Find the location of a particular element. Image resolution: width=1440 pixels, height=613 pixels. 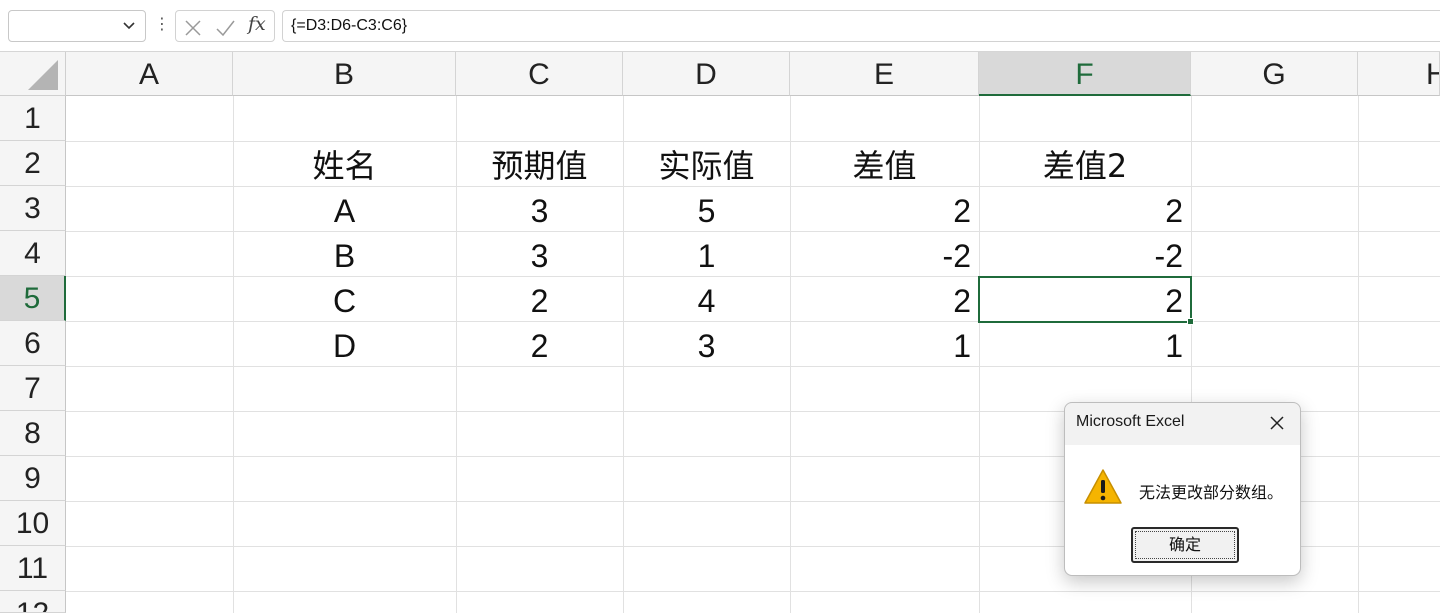

insert-function-icon: fx is located at coordinates (257, 24).